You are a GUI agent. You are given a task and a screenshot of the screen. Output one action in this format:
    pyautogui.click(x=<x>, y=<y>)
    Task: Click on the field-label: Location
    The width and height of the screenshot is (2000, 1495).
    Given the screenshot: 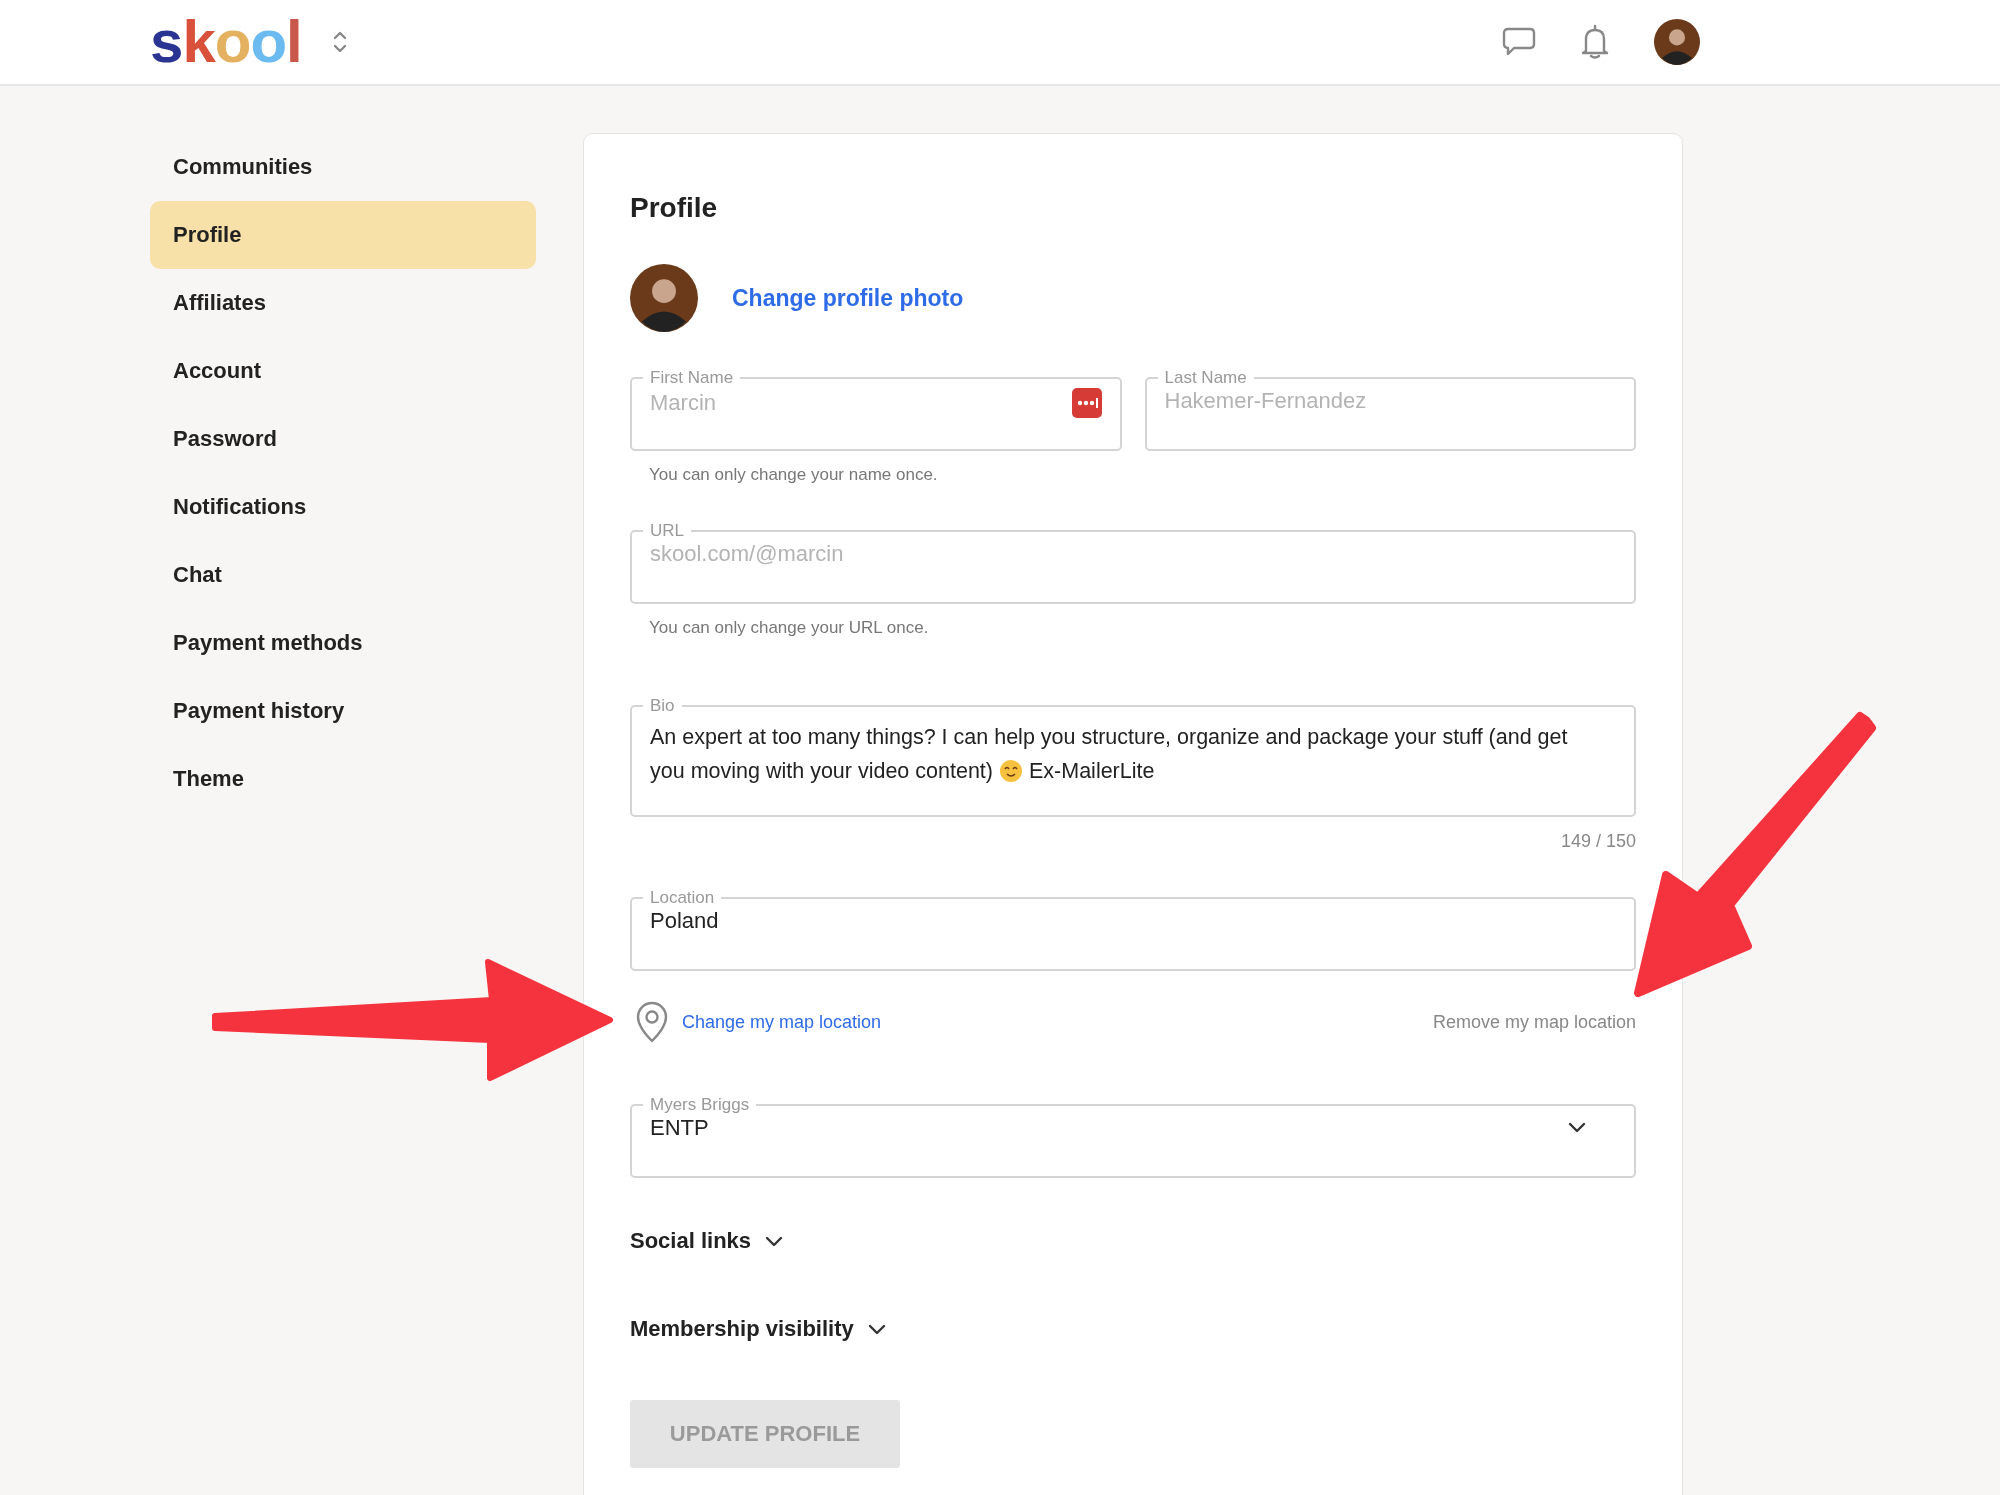 What is the action you would take?
    pyautogui.click(x=682, y=898)
    